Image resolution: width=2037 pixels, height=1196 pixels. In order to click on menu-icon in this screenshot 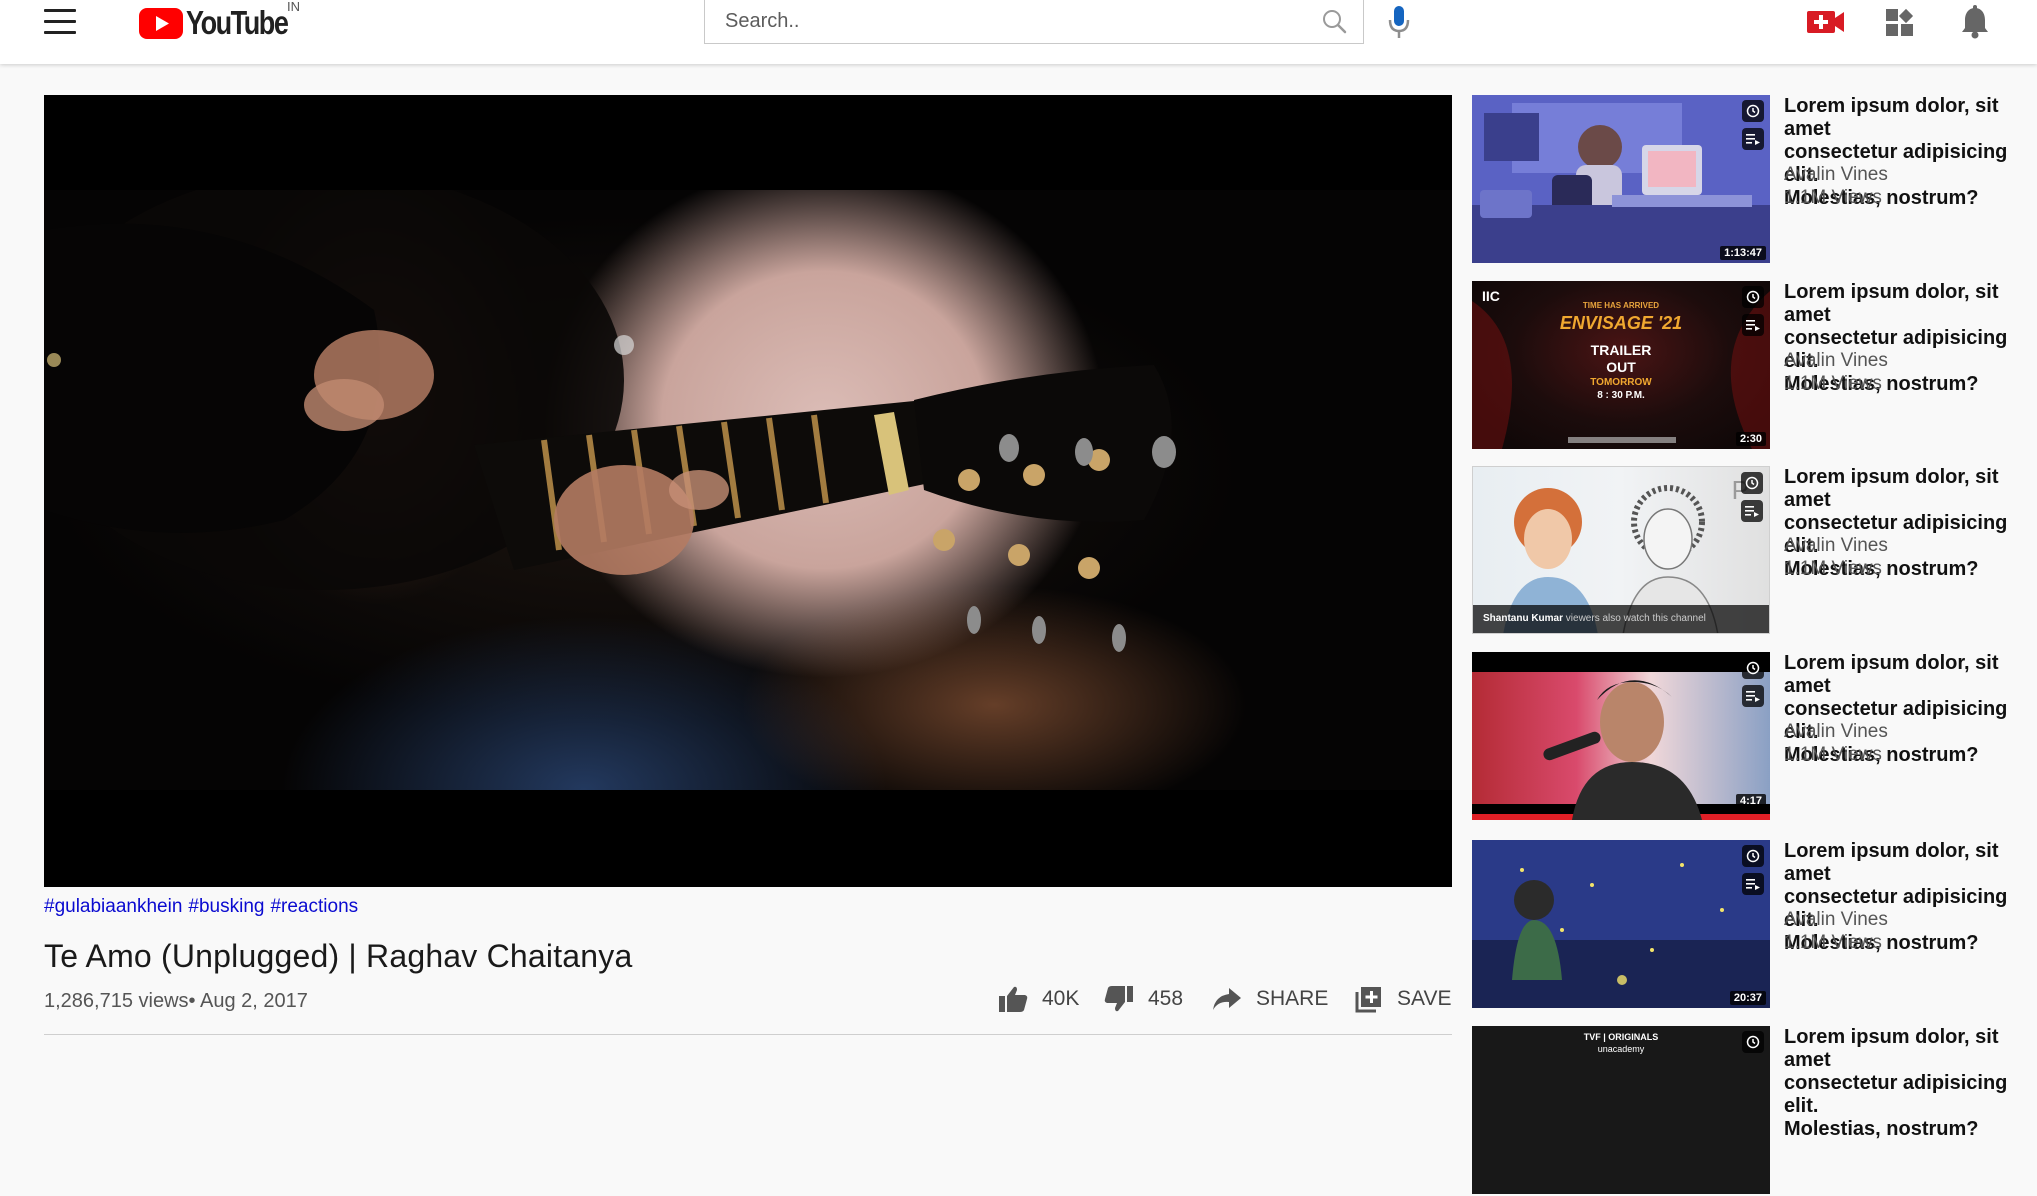, I will do `click(60, 22)`.